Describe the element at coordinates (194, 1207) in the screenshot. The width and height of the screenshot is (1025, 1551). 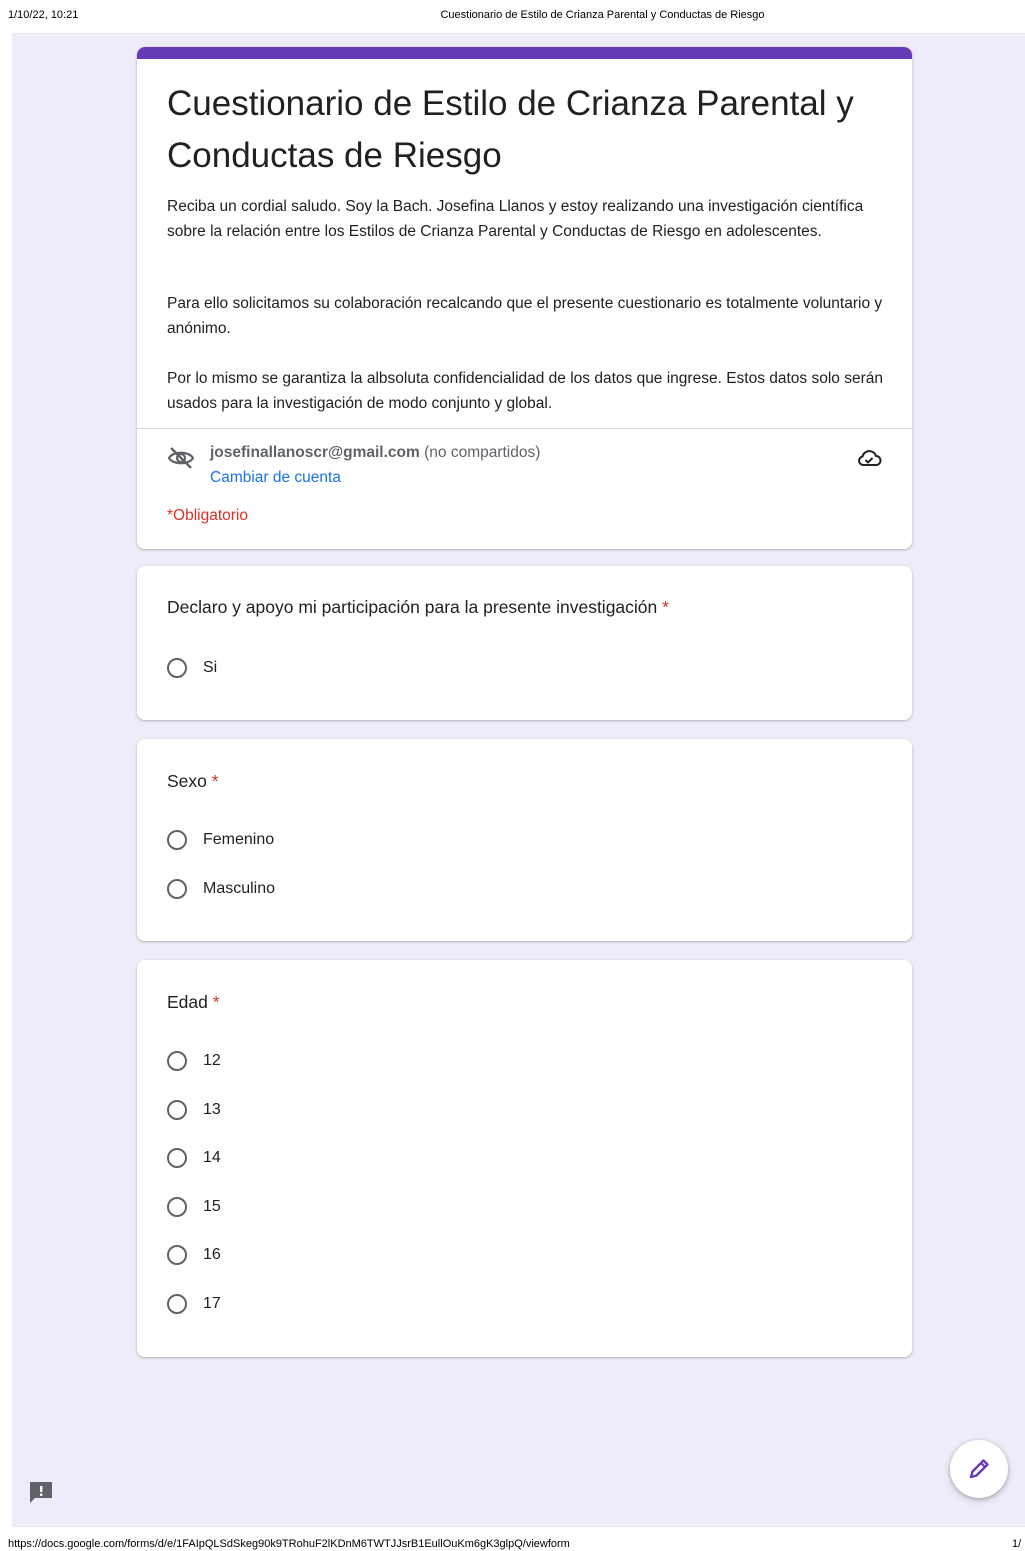
I see `radio-option-15: 15` at that location.